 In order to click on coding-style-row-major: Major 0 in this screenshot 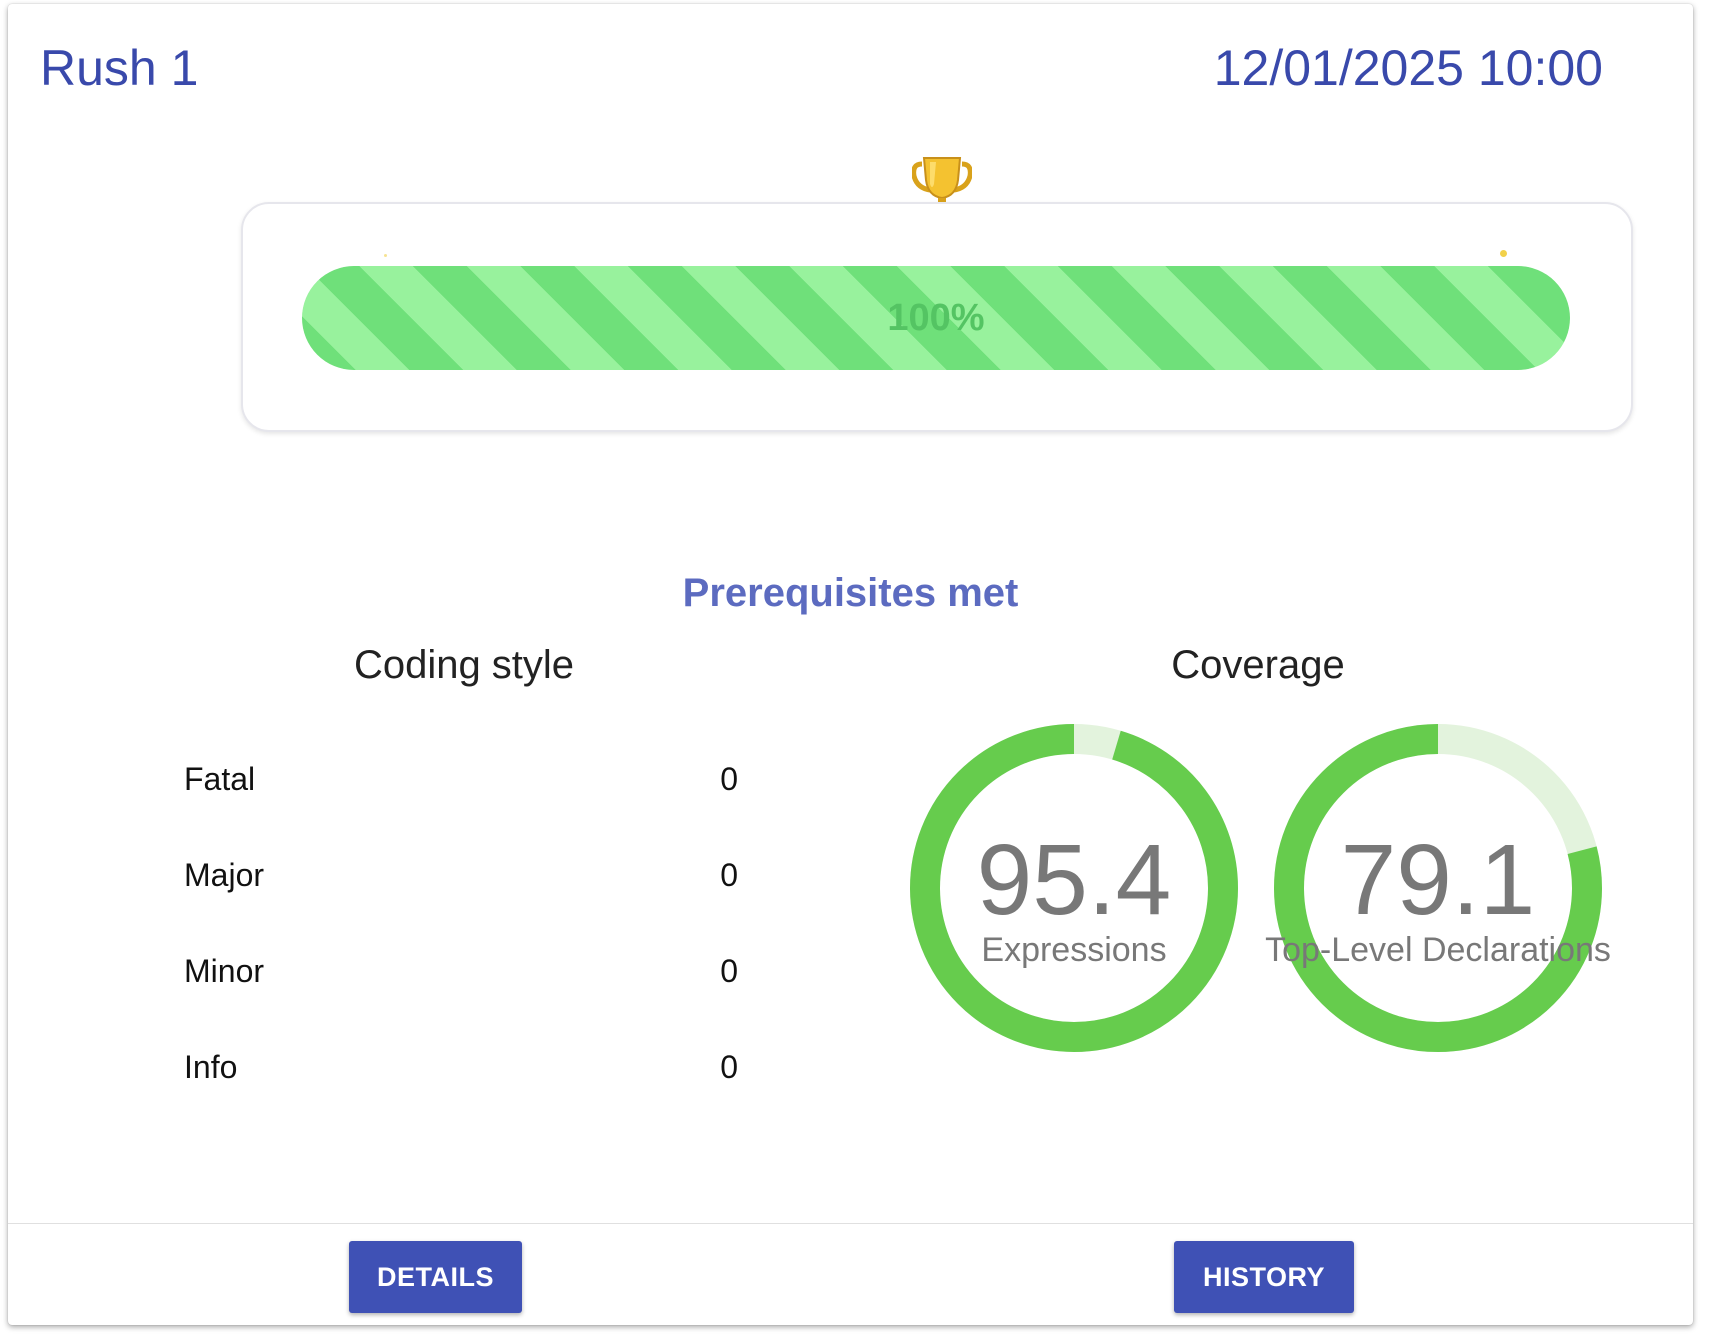, I will do `click(464, 875)`.